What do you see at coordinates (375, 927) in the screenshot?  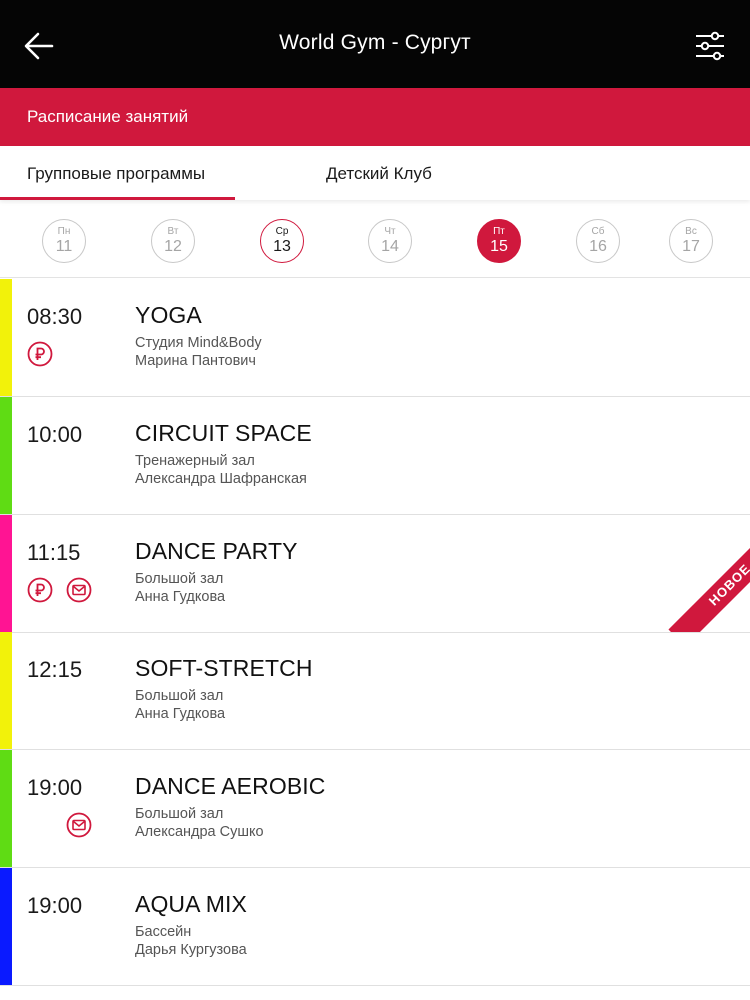 I see `class-row: 19:00 AQUA MIX Бассейн Дарья Кургузова` at bounding box center [375, 927].